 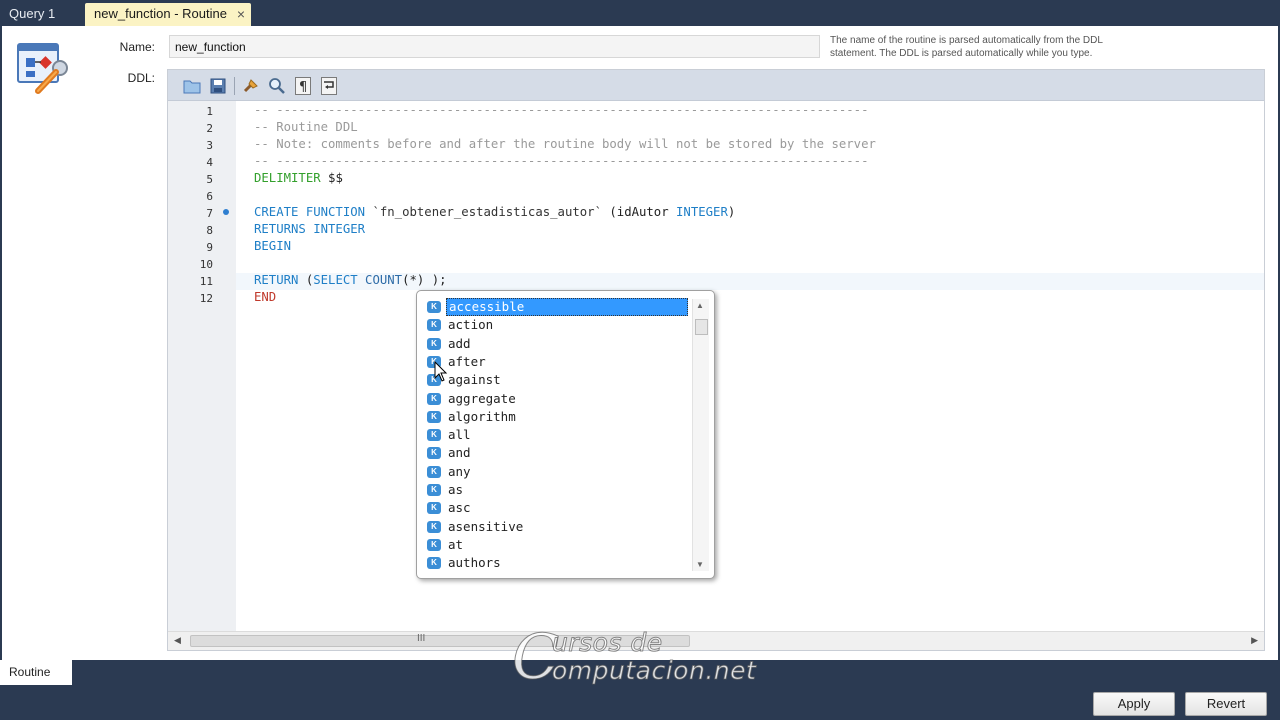 I want to click on line-number: 12, so click(x=206, y=298).